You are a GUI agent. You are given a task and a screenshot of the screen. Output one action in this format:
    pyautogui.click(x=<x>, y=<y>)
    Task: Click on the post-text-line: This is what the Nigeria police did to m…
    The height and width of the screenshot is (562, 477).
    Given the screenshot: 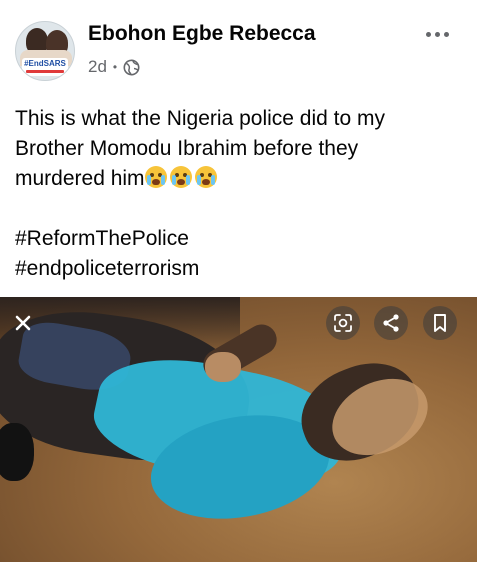 What is the action you would take?
    pyautogui.click(x=200, y=118)
    